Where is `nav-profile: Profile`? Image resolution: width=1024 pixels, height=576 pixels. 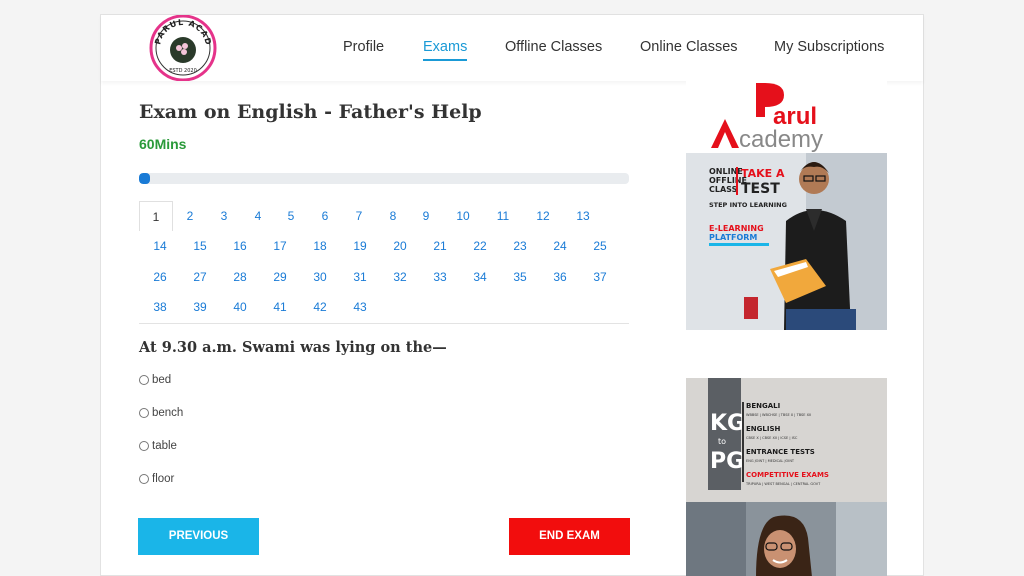
nav-profile: Profile is located at coordinates (363, 47).